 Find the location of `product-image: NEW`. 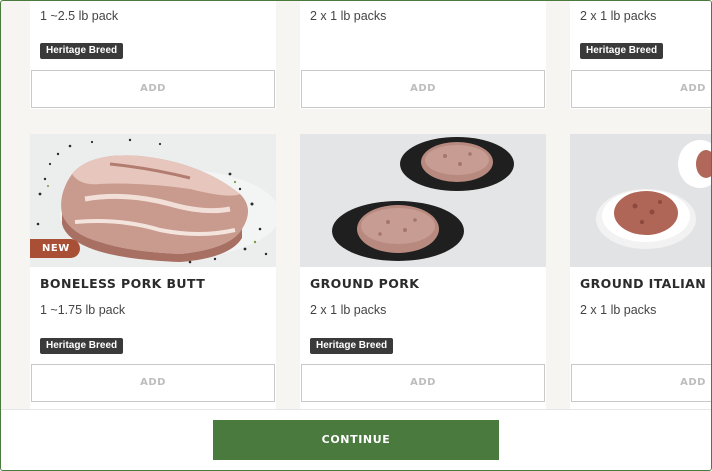

product-image: NEW is located at coordinates (153, 200).